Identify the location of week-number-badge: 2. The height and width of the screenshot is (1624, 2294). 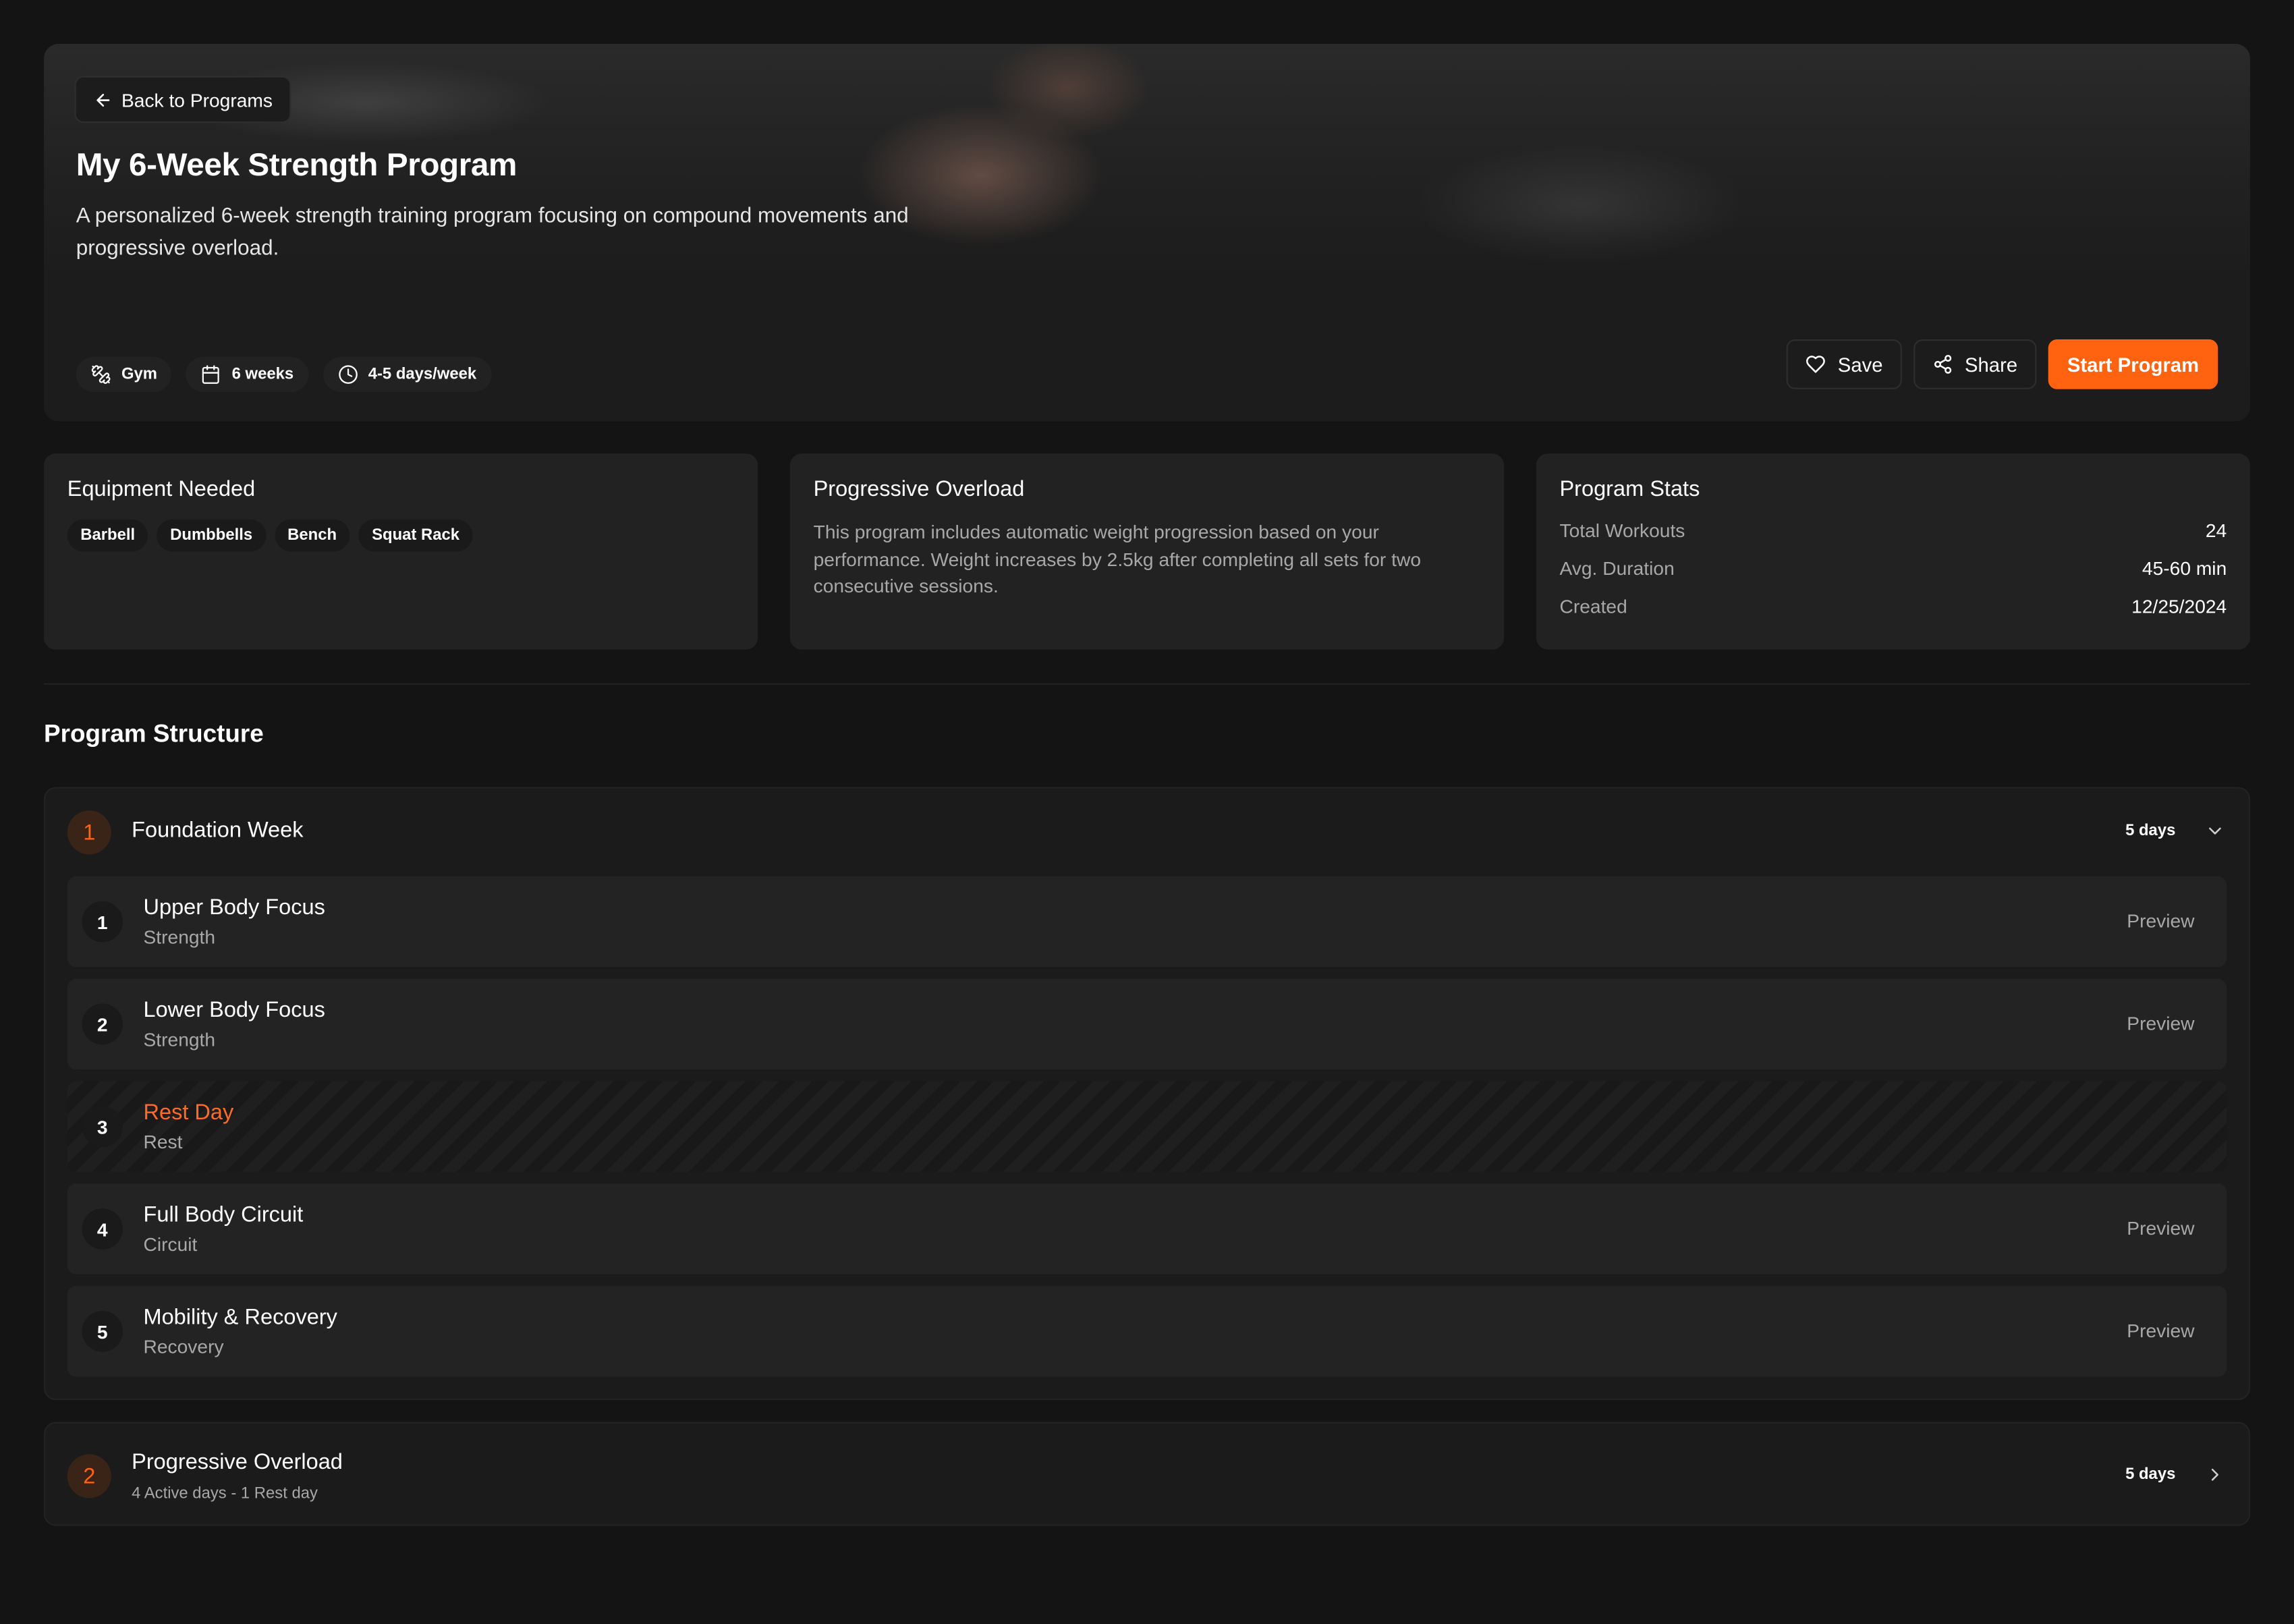
(89, 1476).